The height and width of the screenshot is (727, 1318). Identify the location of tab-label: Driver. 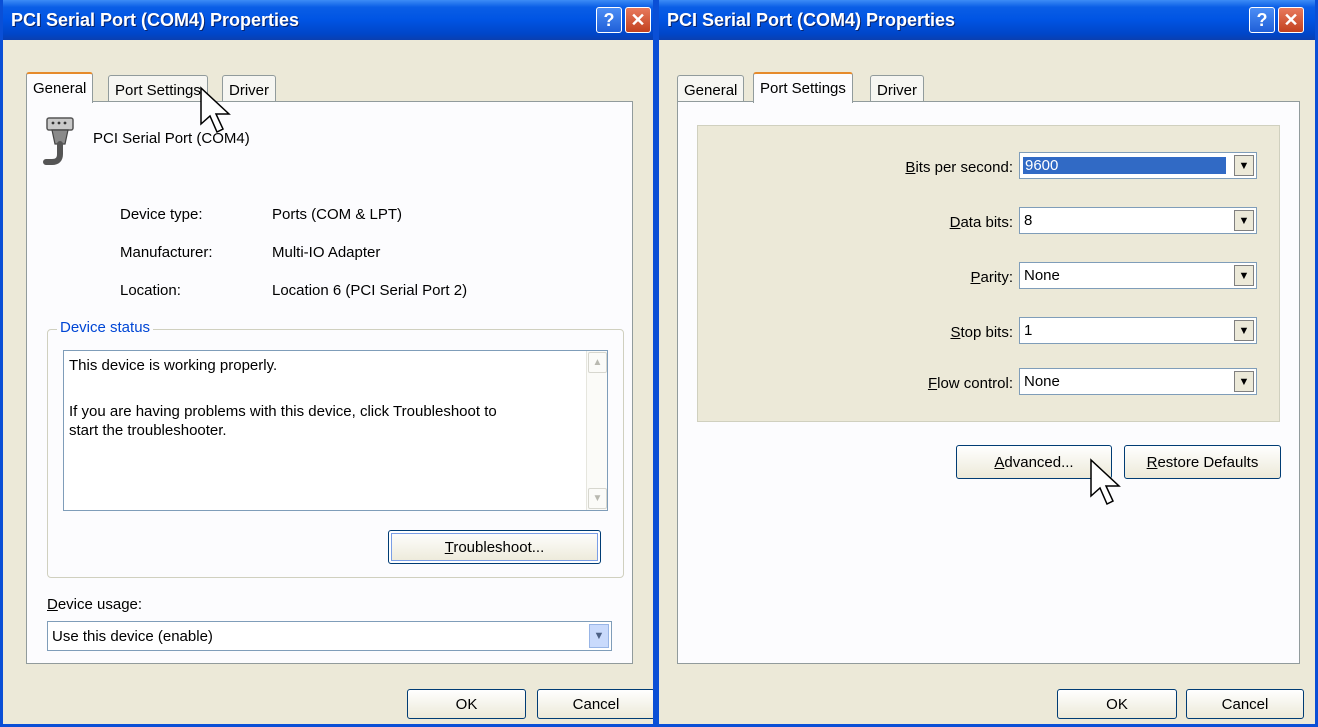
(897, 90).